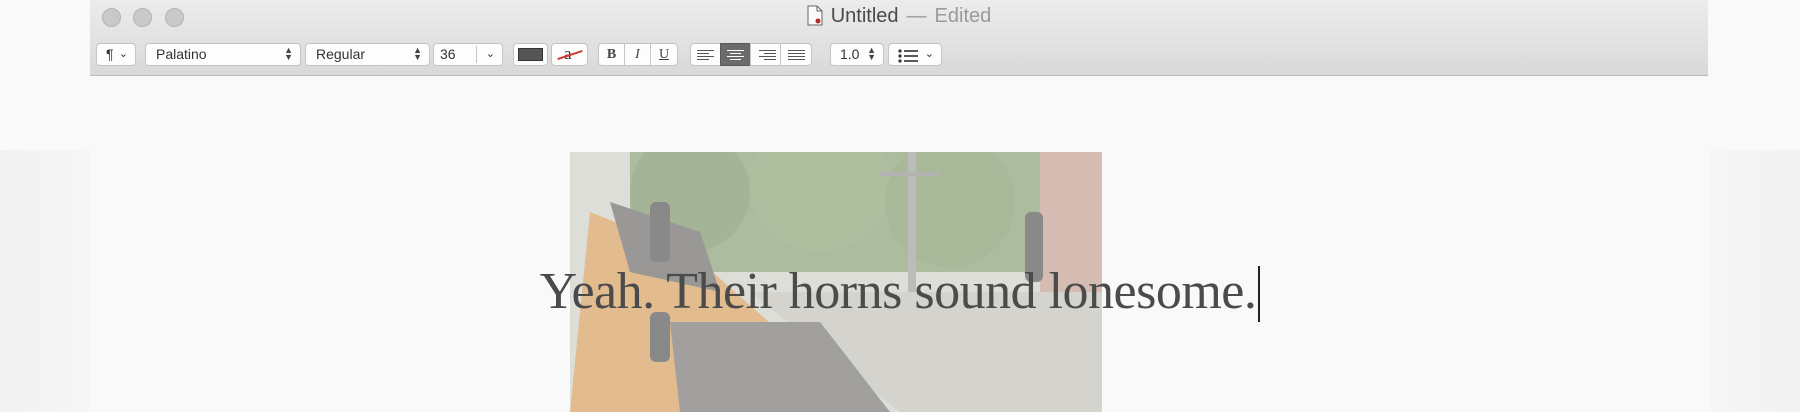  Describe the element at coordinates (637, 54) in the screenshot. I see `italic-button: I` at that location.